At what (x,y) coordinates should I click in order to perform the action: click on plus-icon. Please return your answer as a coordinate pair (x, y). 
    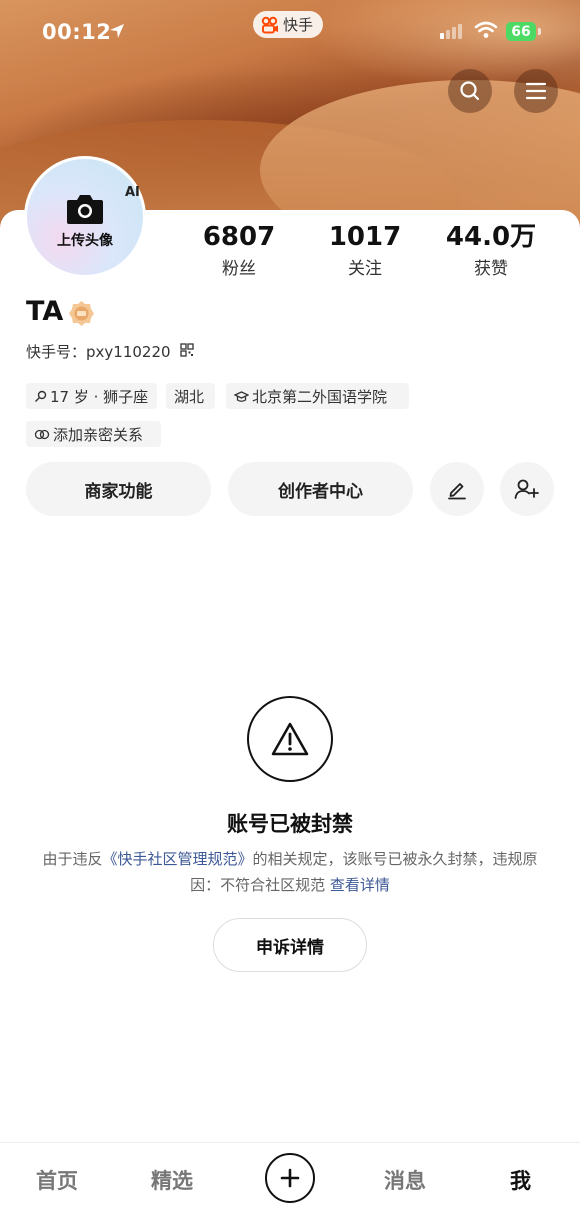
    Looking at the image, I should click on (290, 1178).